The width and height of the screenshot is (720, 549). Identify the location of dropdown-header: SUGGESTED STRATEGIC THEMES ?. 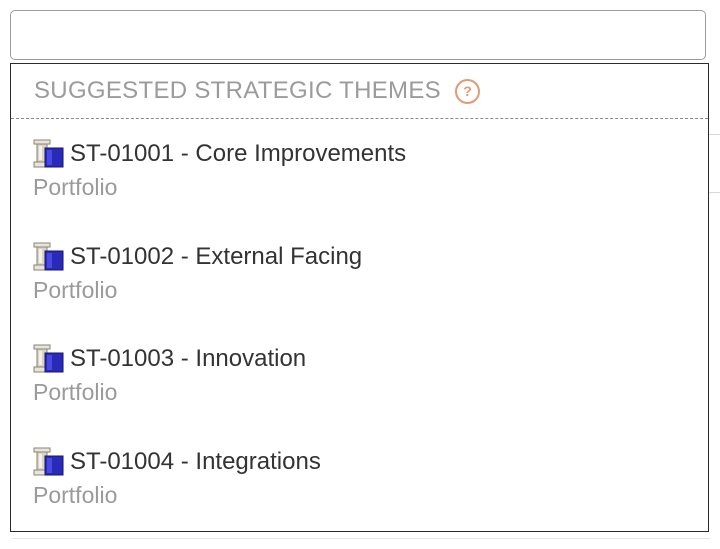
(359, 91).